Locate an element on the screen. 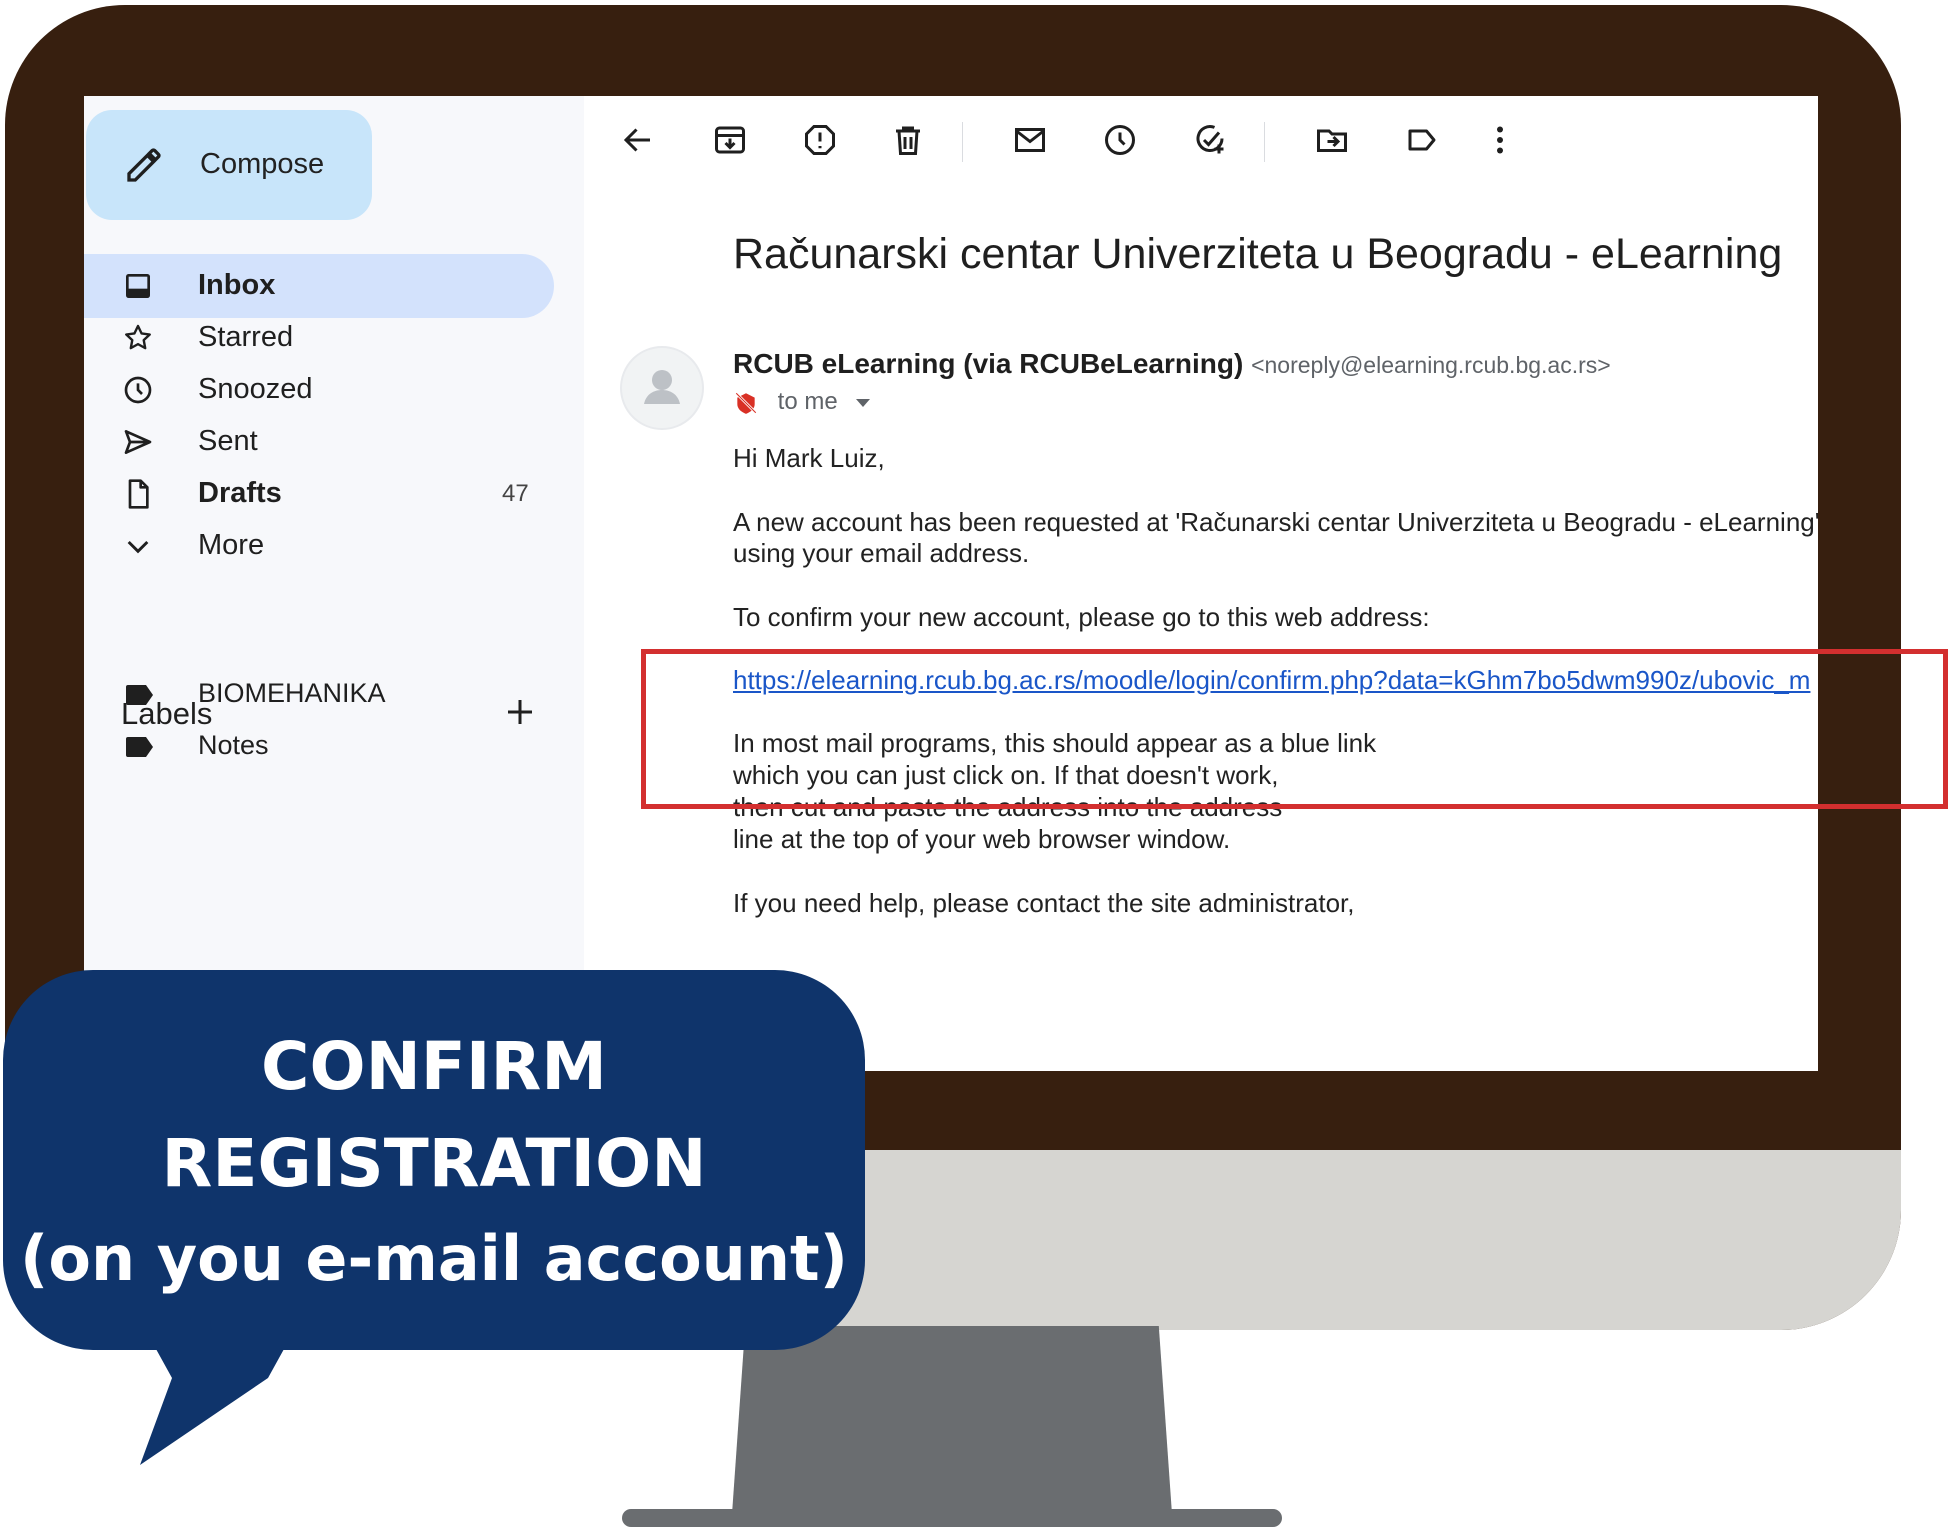 The image size is (1956, 1529). message-toolbar is located at coordinates (1201, 141).